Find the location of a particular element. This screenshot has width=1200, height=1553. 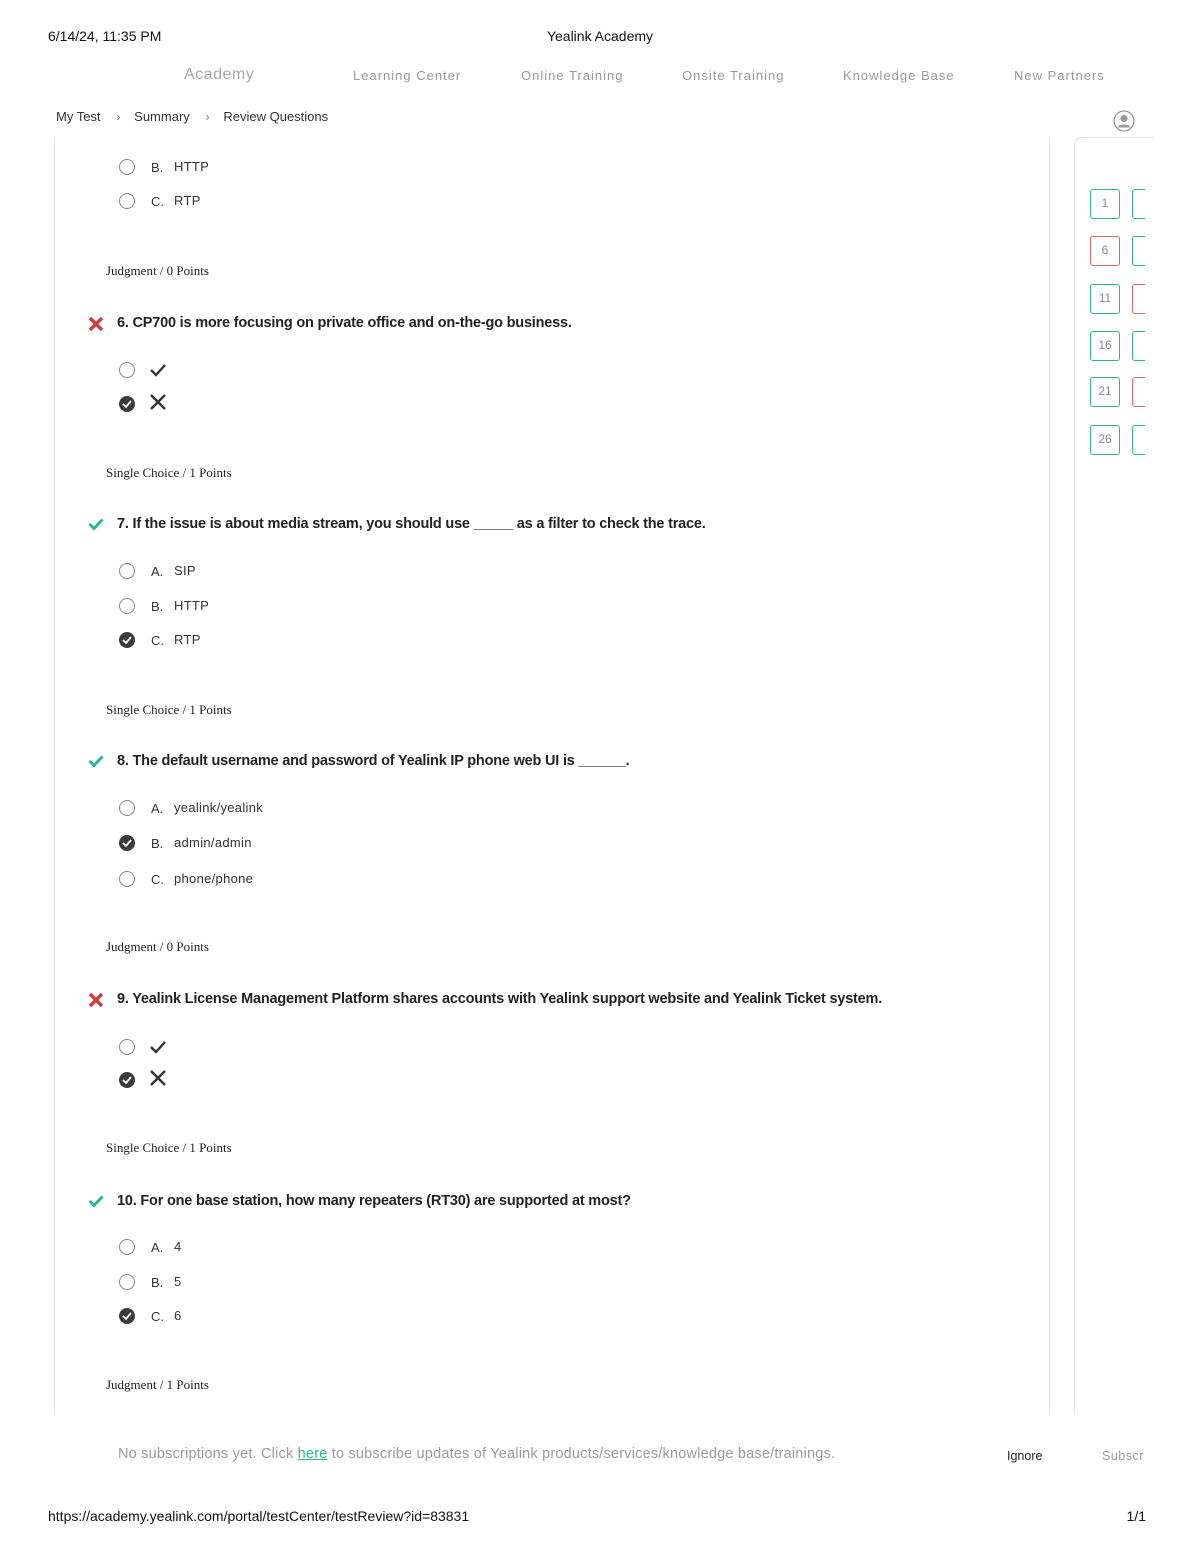

subscribe-button: Subscr is located at coordinates (1123, 1456).